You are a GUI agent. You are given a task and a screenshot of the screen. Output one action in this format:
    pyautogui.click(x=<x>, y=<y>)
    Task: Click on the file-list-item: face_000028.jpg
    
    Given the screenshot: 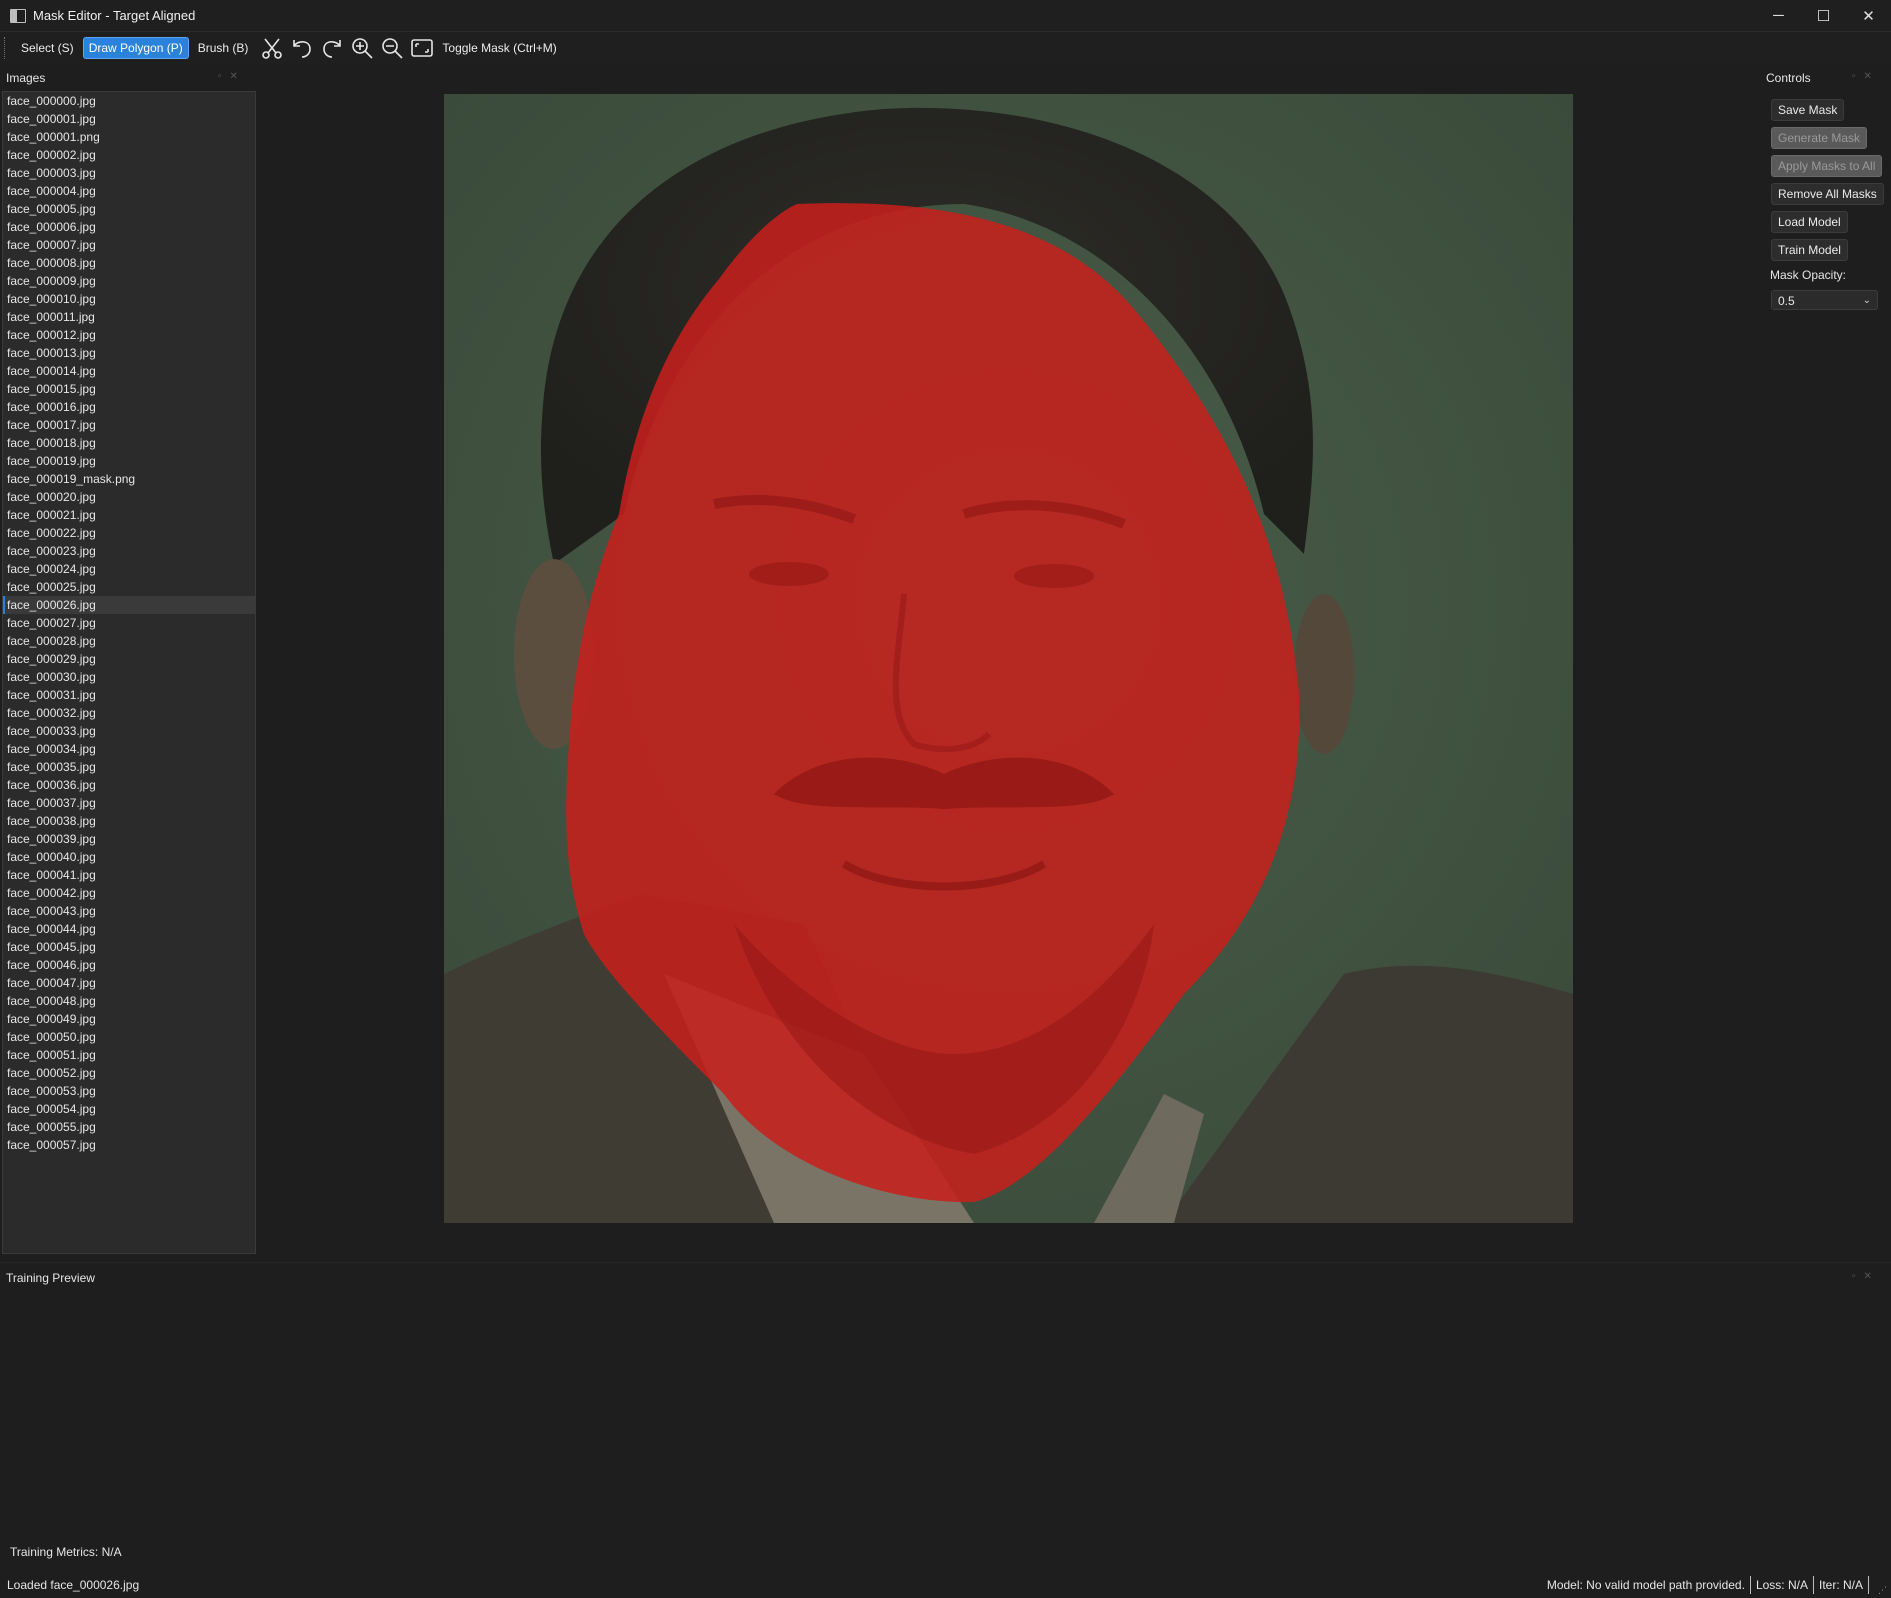 What is the action you would take?
    pyautogui.click(x=129, y=641)
    